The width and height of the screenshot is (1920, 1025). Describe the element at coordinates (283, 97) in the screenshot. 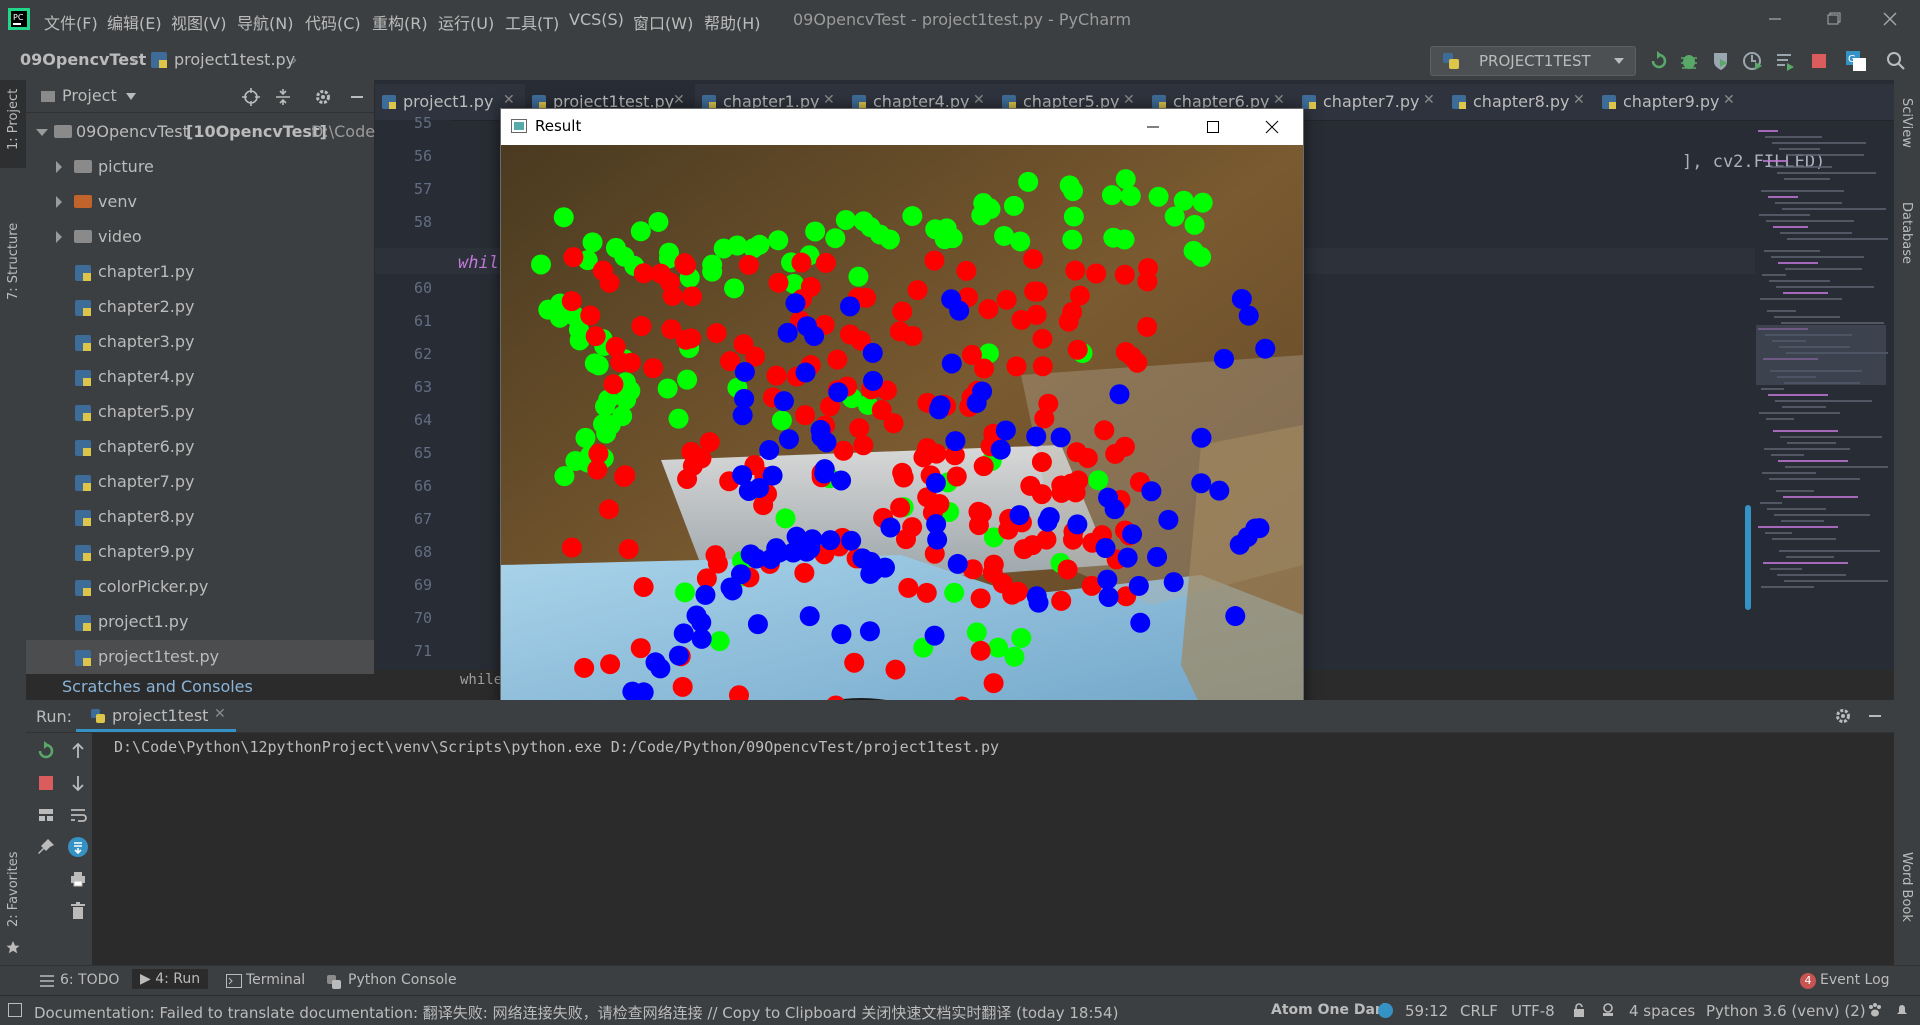

I see `collapse-all-icon` at that location.